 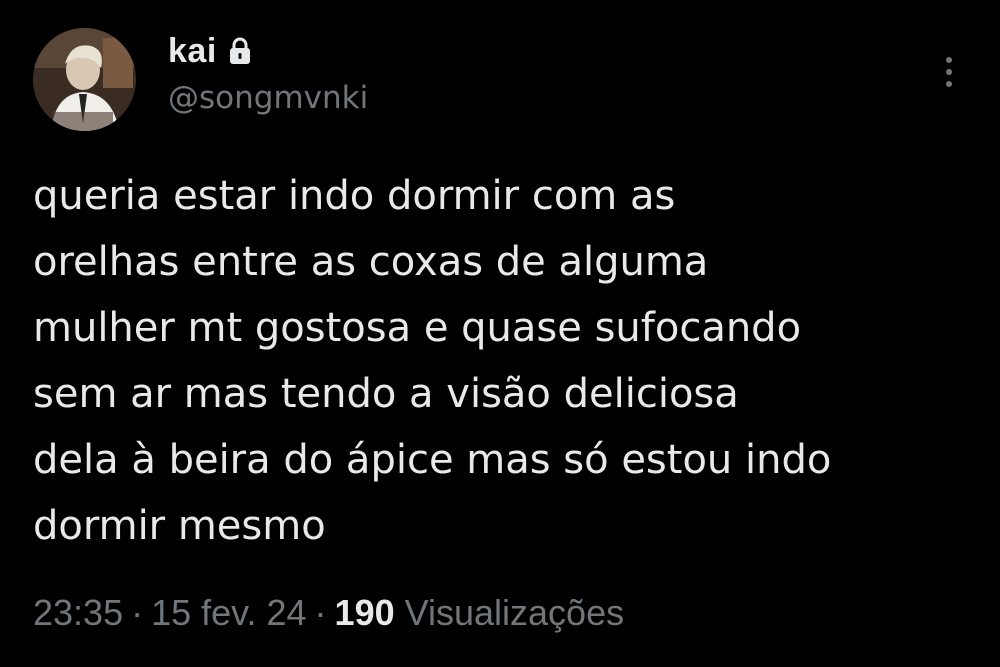 I want to click on tweet-date: 15 fev. 24, so click(x=228, y=612).